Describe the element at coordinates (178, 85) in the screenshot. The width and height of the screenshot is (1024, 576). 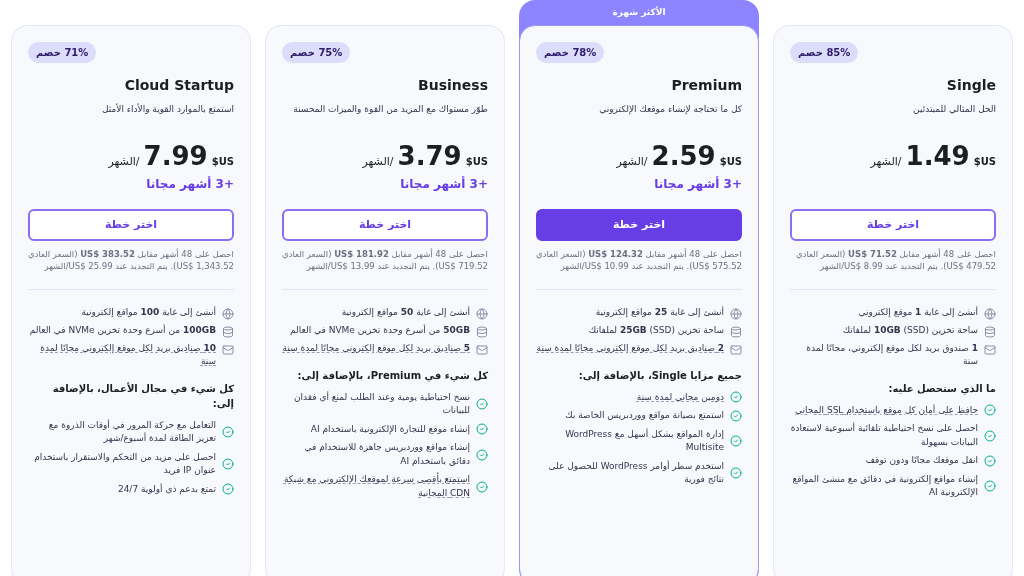
I see `plan-title: Cloud Startup` at that location.